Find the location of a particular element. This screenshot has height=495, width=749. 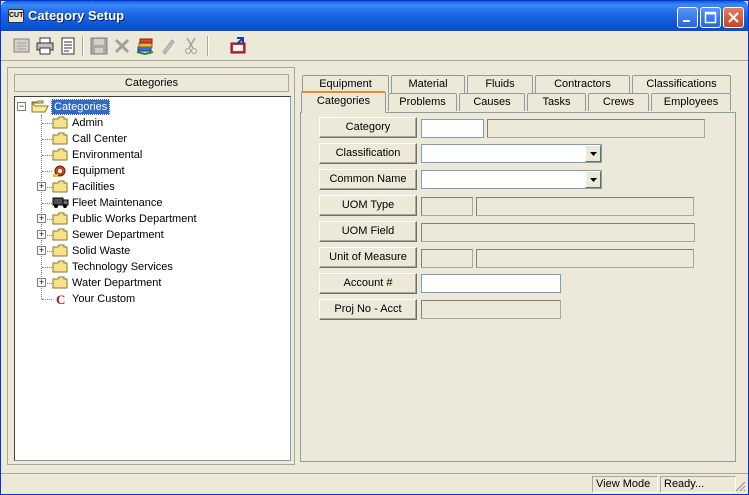

tree-item-your-custom: C Your Custom is located at coordinates (150, 299).